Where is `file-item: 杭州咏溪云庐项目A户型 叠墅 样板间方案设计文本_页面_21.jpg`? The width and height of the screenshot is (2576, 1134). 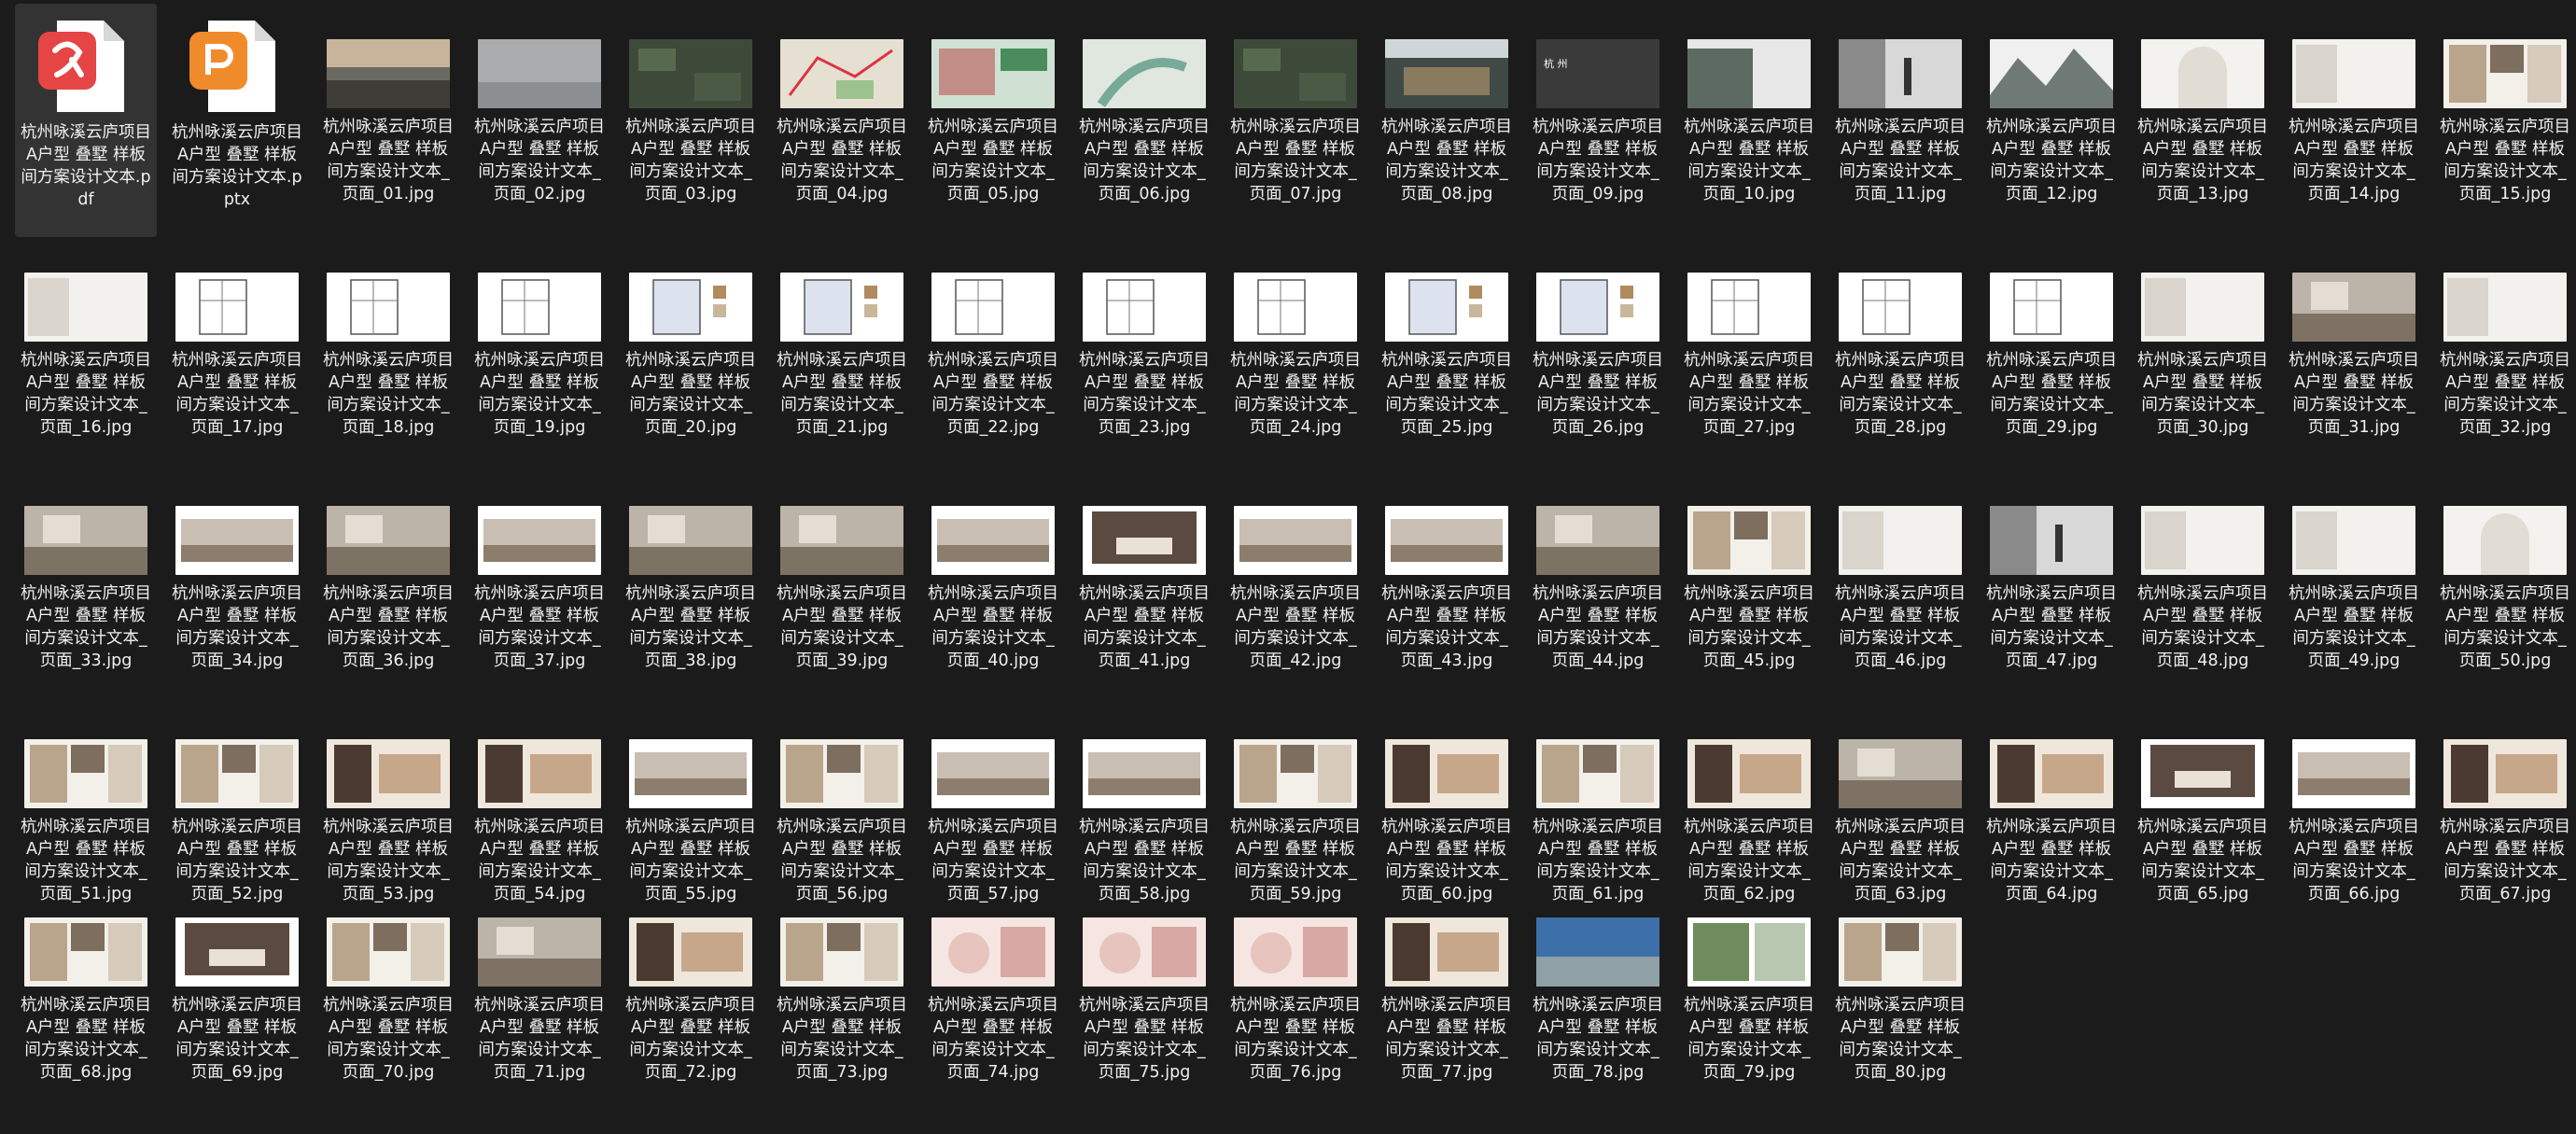 file-item: 杭州咏溪云庐项目A户型 叠墅 样板间方案设计文本_页面_21.jpg is located at coordinates (842, 337).